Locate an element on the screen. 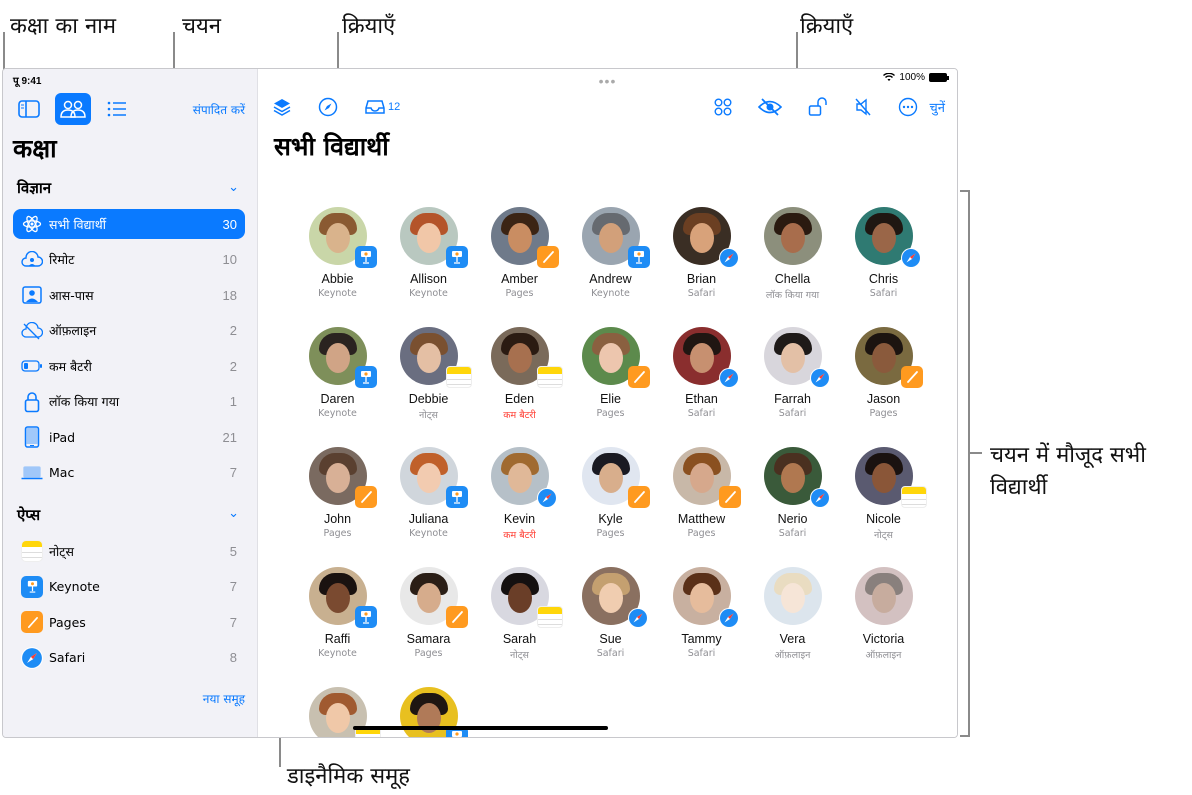 This screenshot has height=795, width=1192. student-tile: Kyle Pages is located at coordinates (610, 502).